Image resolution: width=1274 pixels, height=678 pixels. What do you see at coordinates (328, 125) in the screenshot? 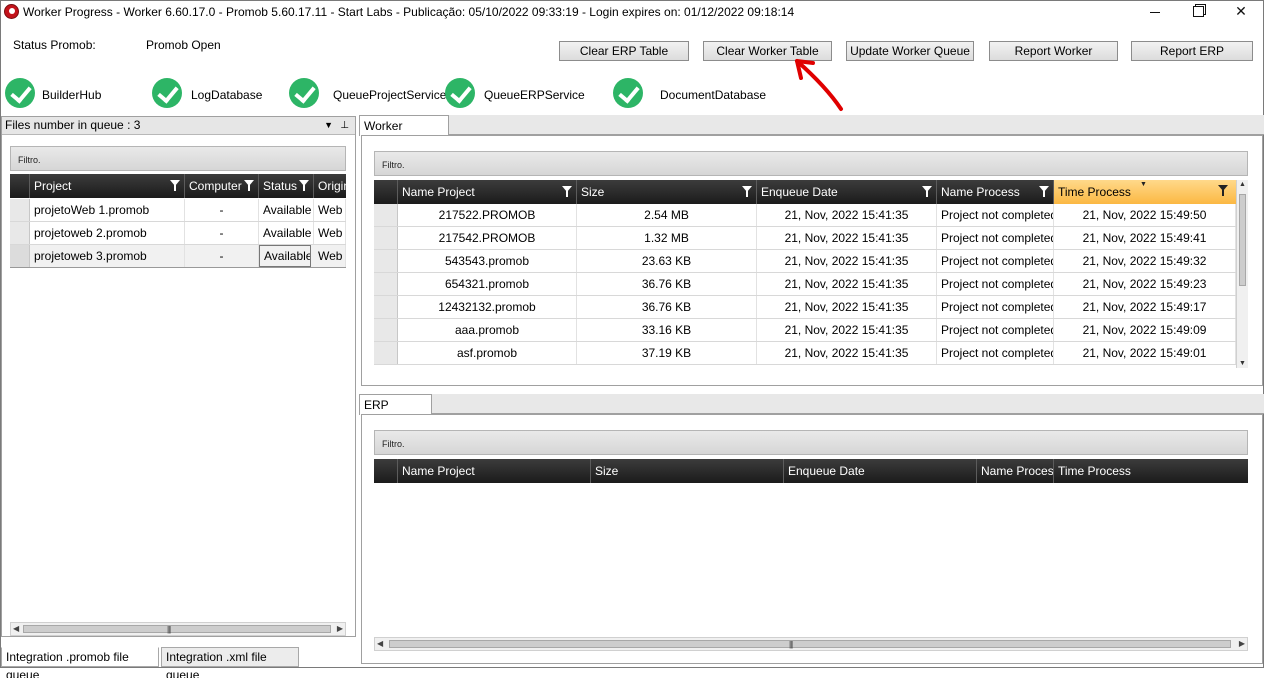
I see `dropdown-arrow-icon: ▼` at bounding box center [328, 125].